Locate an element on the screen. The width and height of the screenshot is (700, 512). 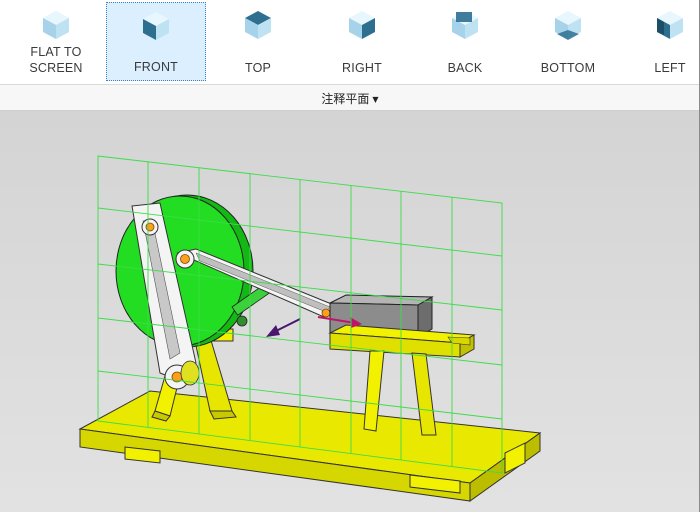
annotation-plane-group: 注释平面 ▼ is located at coordinates (350, 98).